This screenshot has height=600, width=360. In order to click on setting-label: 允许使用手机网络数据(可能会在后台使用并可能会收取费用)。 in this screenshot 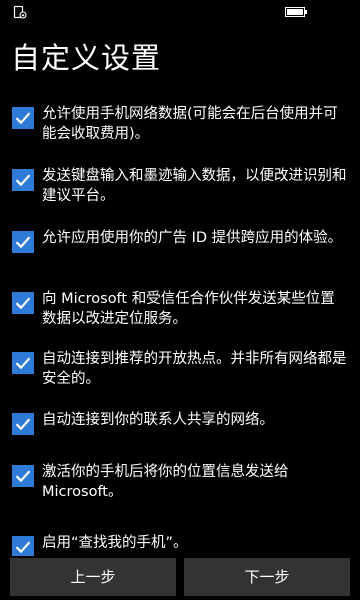, I will do `click(190, 124)`.